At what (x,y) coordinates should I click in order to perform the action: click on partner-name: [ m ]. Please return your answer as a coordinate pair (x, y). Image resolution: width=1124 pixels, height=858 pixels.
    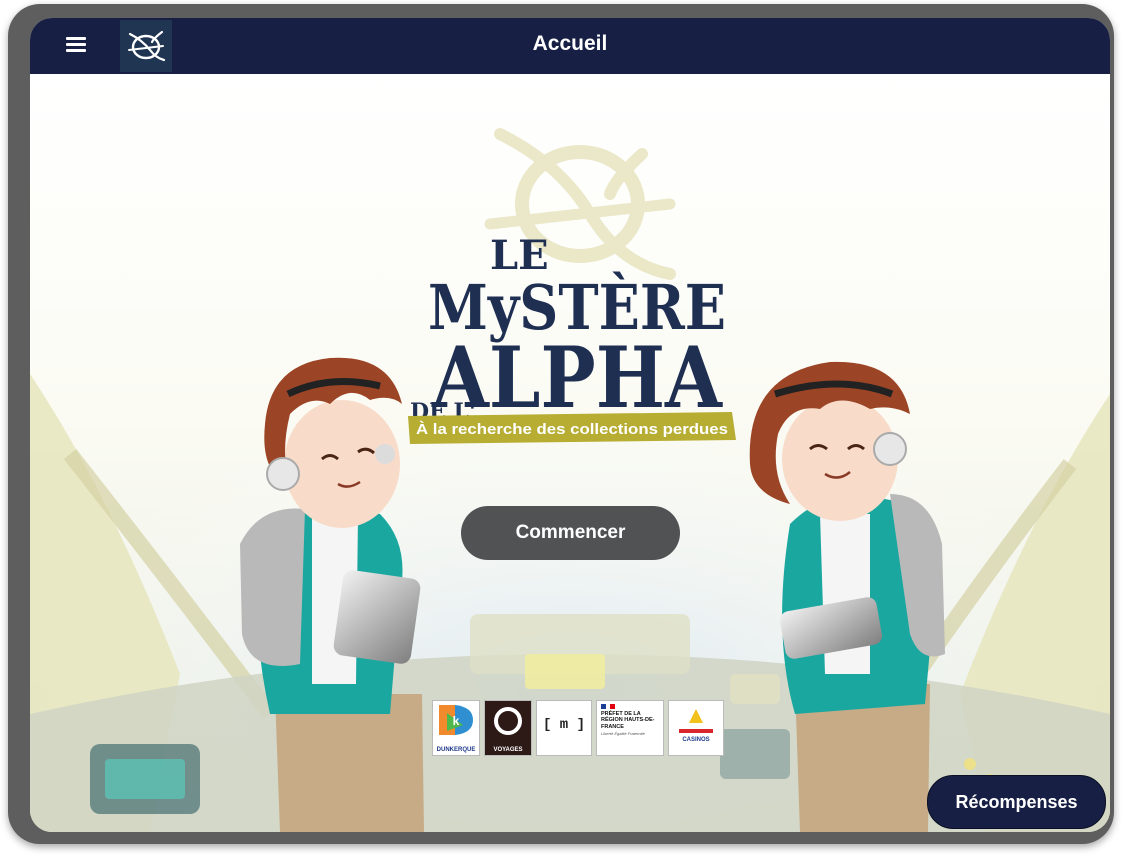
    Looking at the image, I should click on (563, 725).